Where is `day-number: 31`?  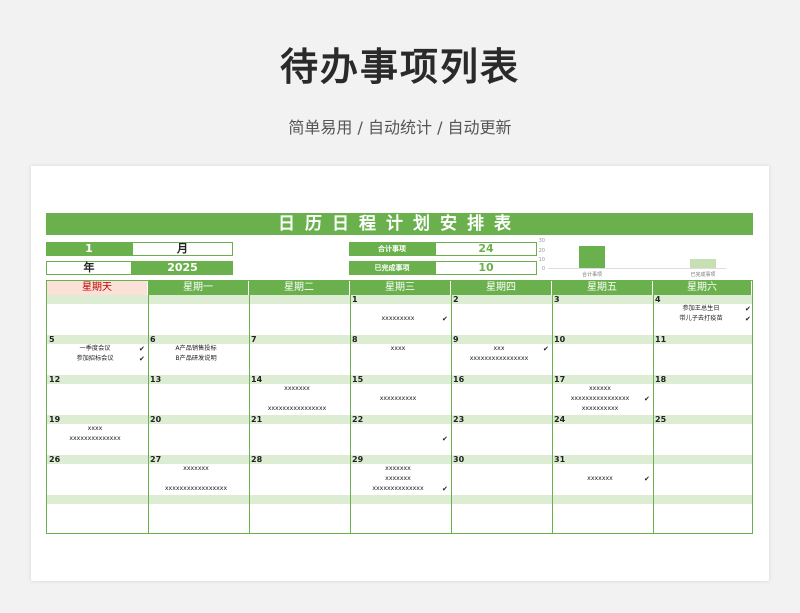 day-number: 31 is located at coordinates (560, 459).